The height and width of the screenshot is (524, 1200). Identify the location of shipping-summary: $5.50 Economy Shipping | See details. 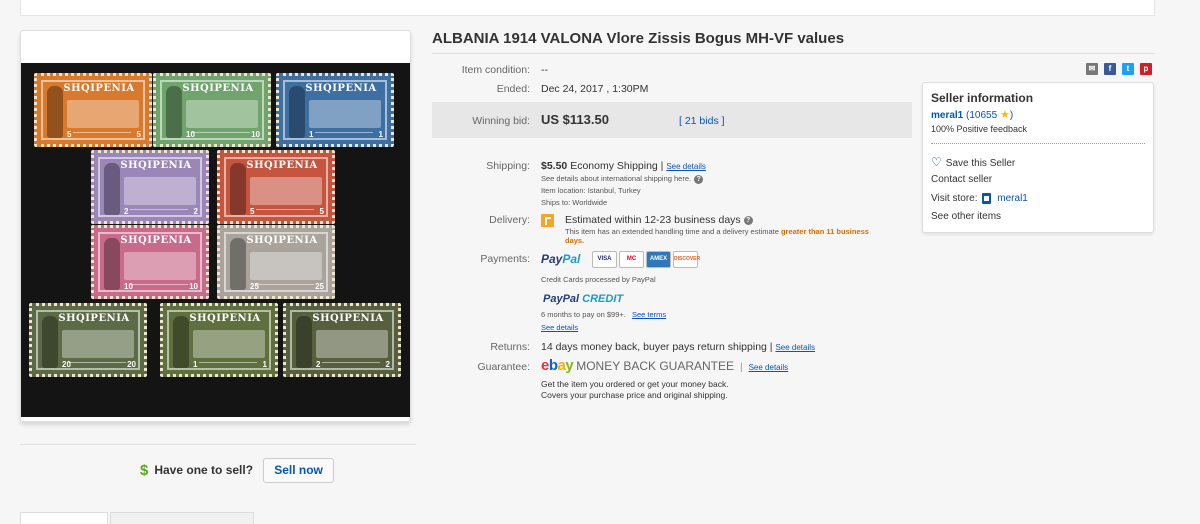
(623, 166).